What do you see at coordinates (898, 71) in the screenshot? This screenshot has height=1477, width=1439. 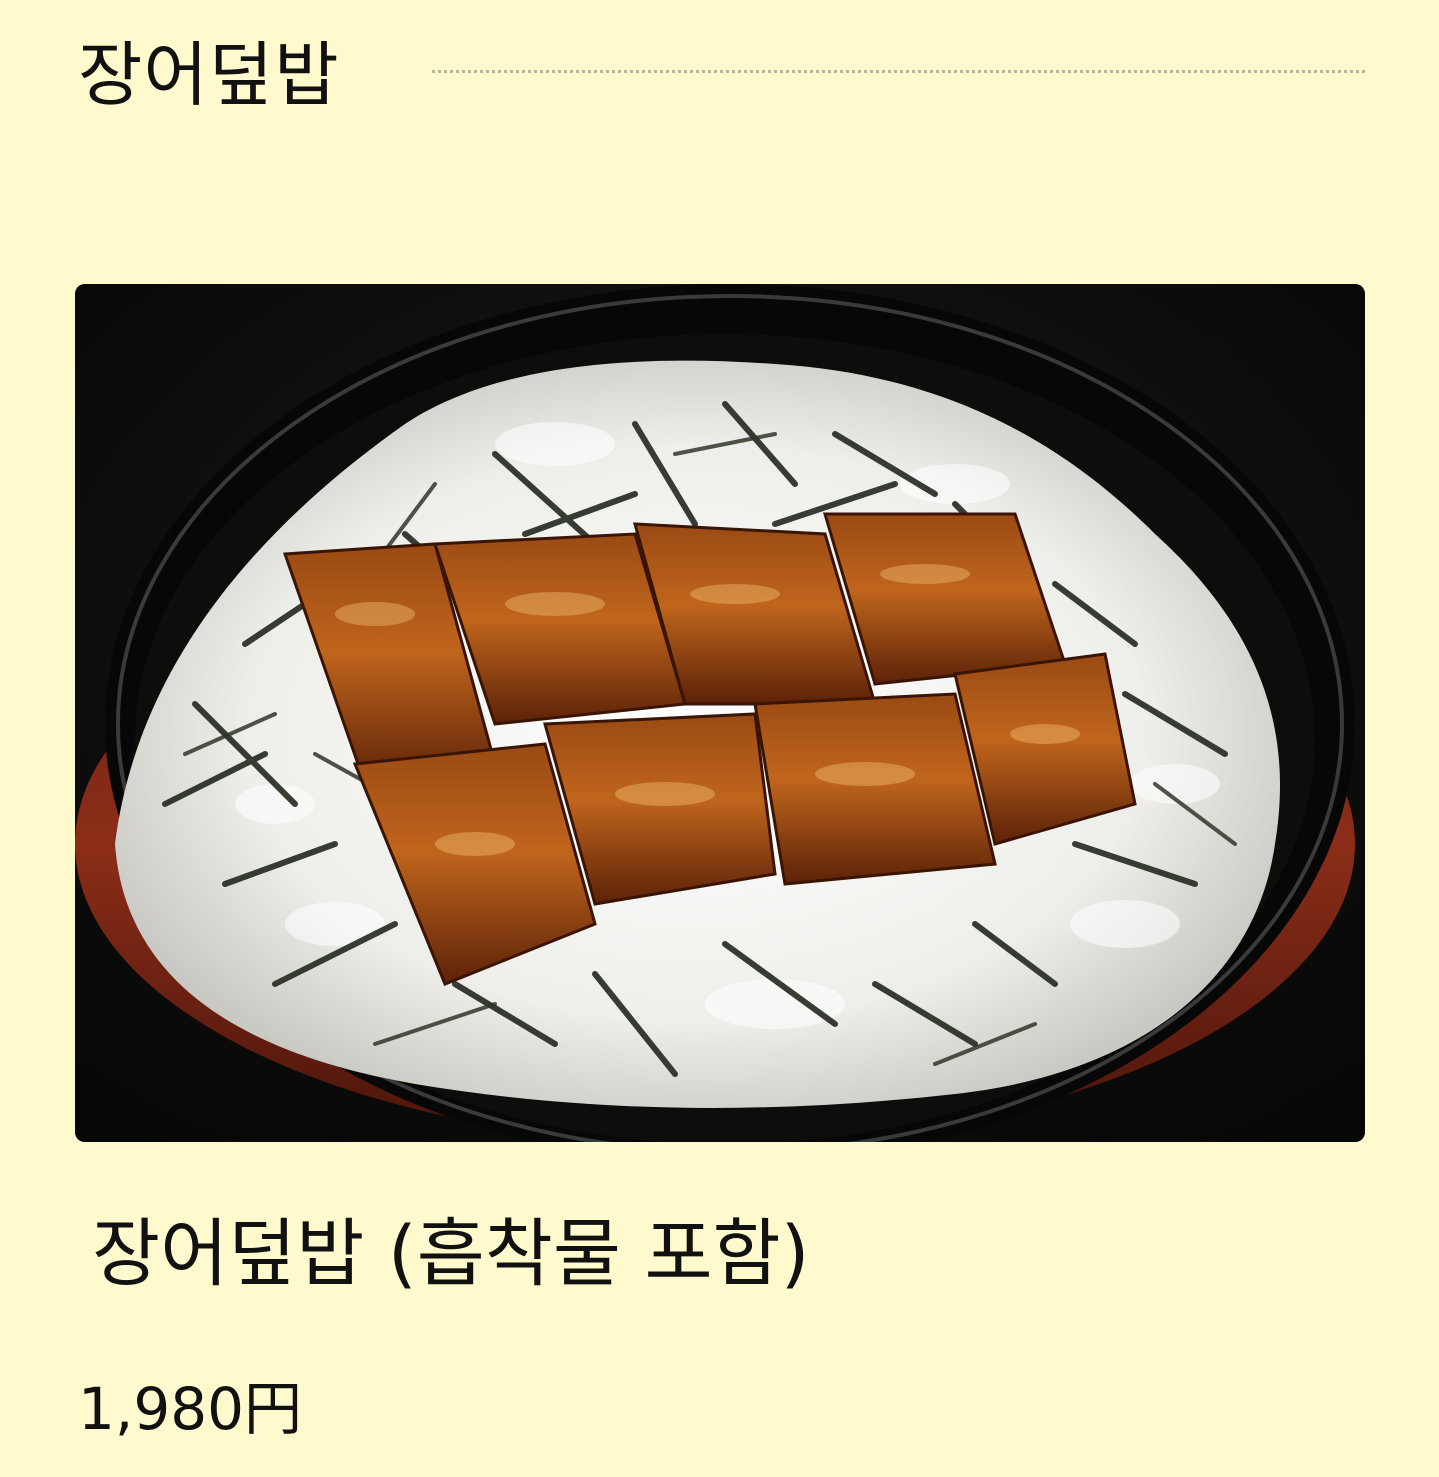 I see `section-divider` at bounding box center [898, 71].